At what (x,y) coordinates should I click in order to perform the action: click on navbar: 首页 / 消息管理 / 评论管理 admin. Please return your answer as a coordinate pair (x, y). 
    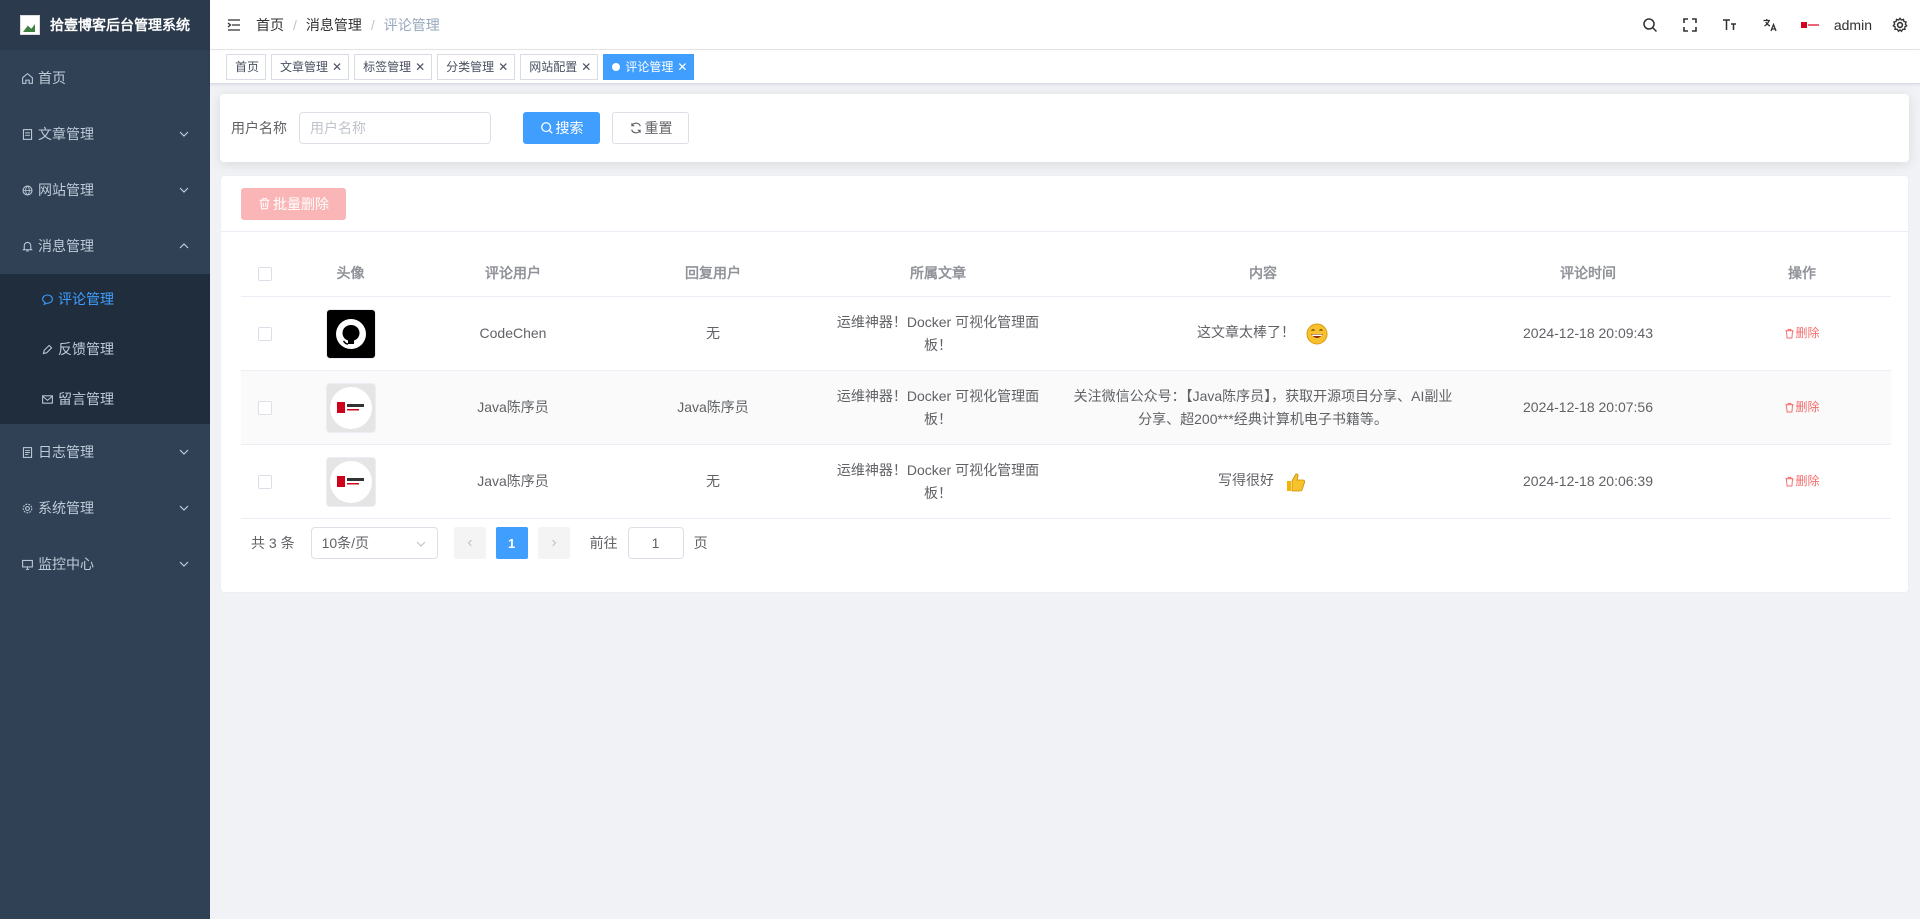
    Looking at the image, I should click on (1065, 25).